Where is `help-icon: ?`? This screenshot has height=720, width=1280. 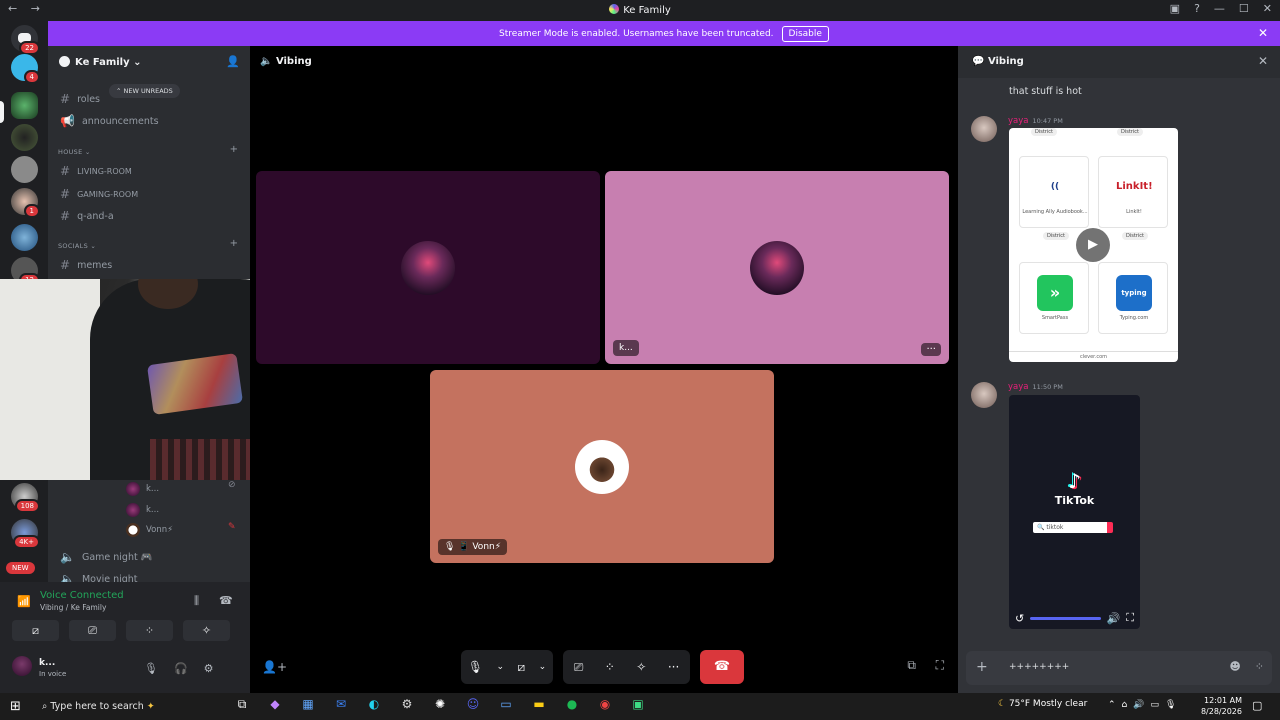 help-icon: ? is located at coordinates (1197, 8).